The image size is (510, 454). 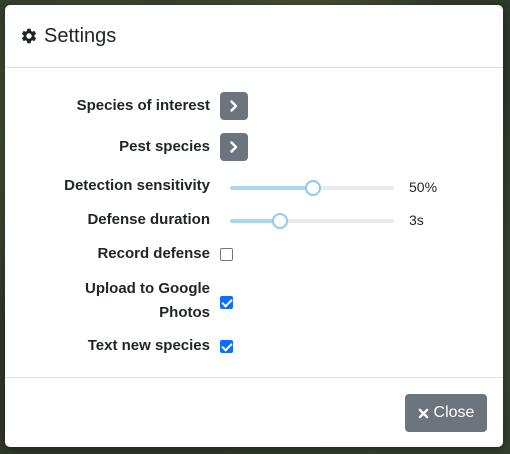 I want to click on defense-duration-slider, so click(x=312, y=221).